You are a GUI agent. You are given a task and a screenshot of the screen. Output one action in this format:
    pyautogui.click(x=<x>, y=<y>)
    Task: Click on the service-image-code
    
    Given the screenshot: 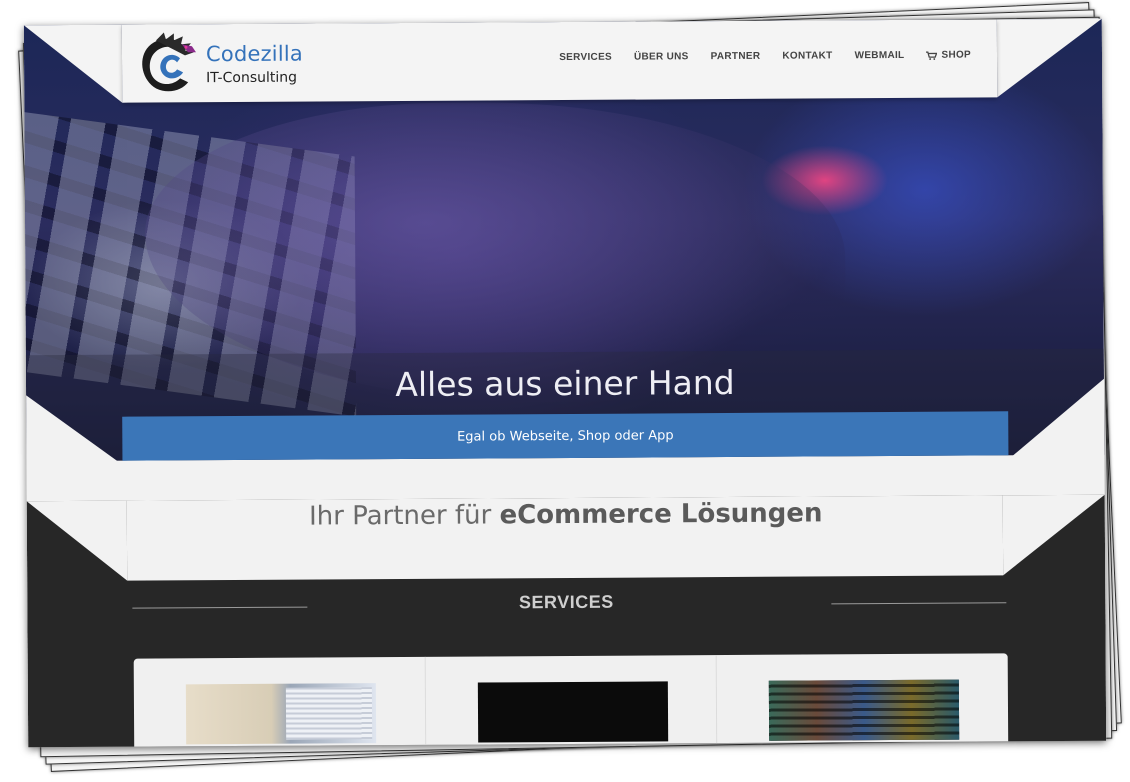 What is the action you would take?
    pyautogui.click(x=864, y=710)
    